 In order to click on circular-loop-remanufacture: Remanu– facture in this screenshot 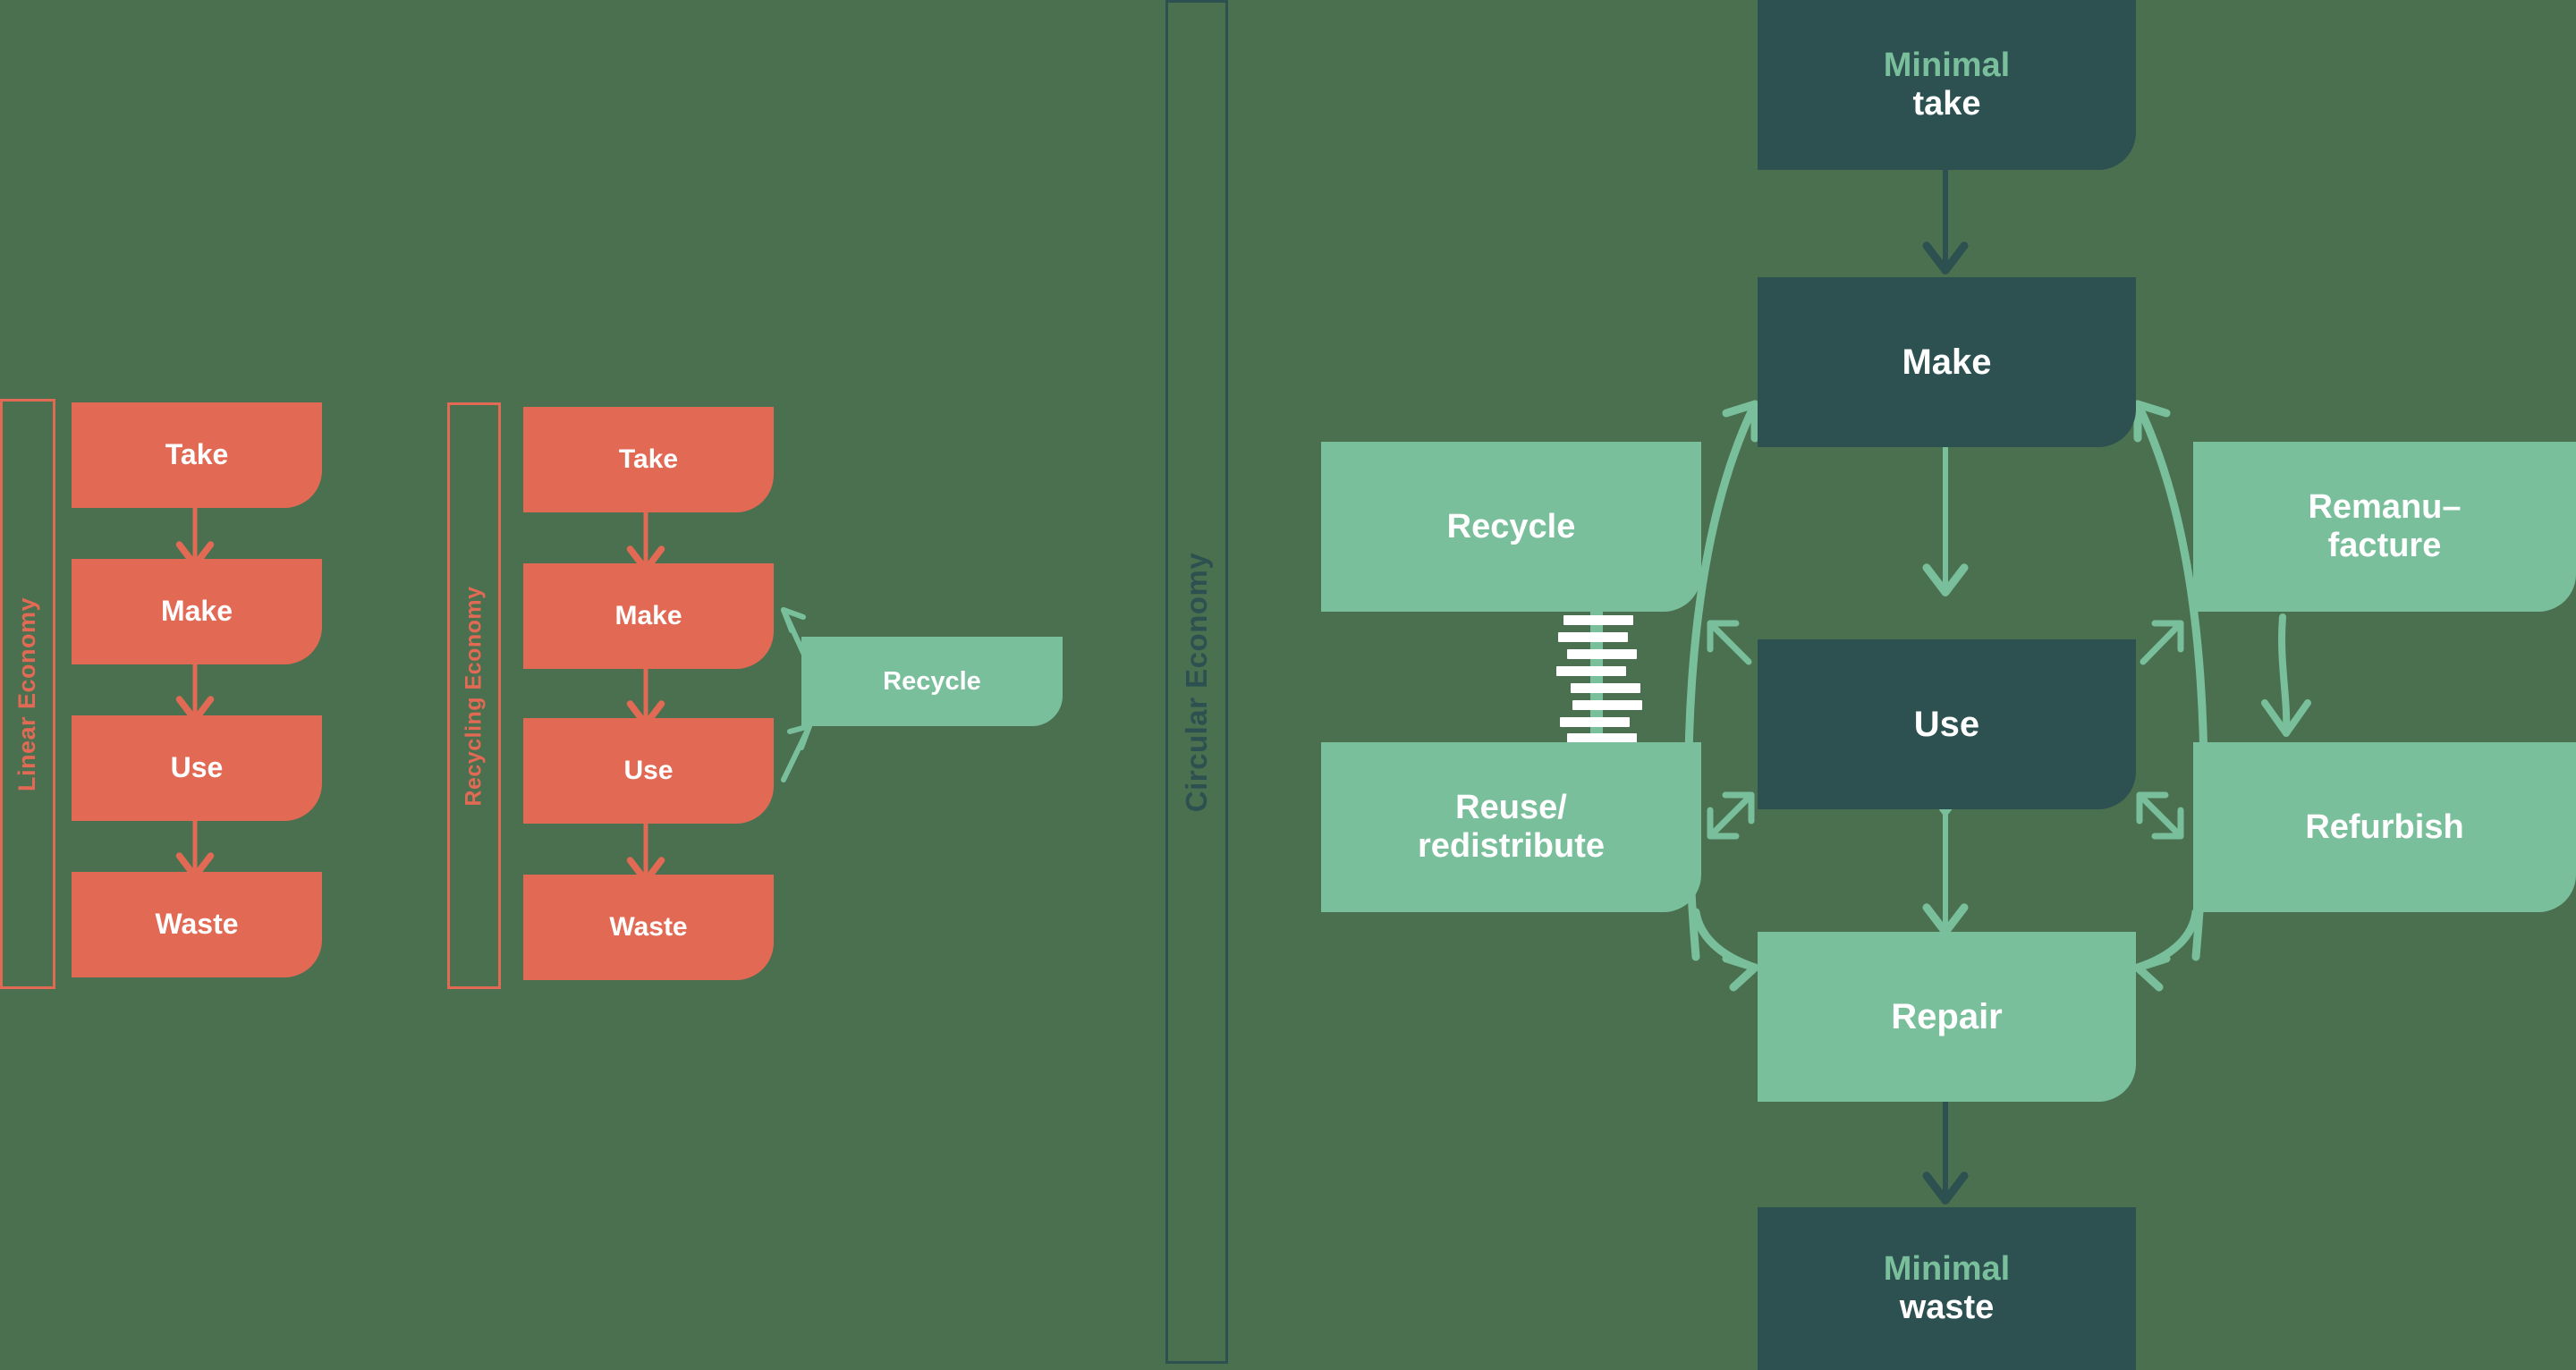, I will do `click(2384, 527)`.